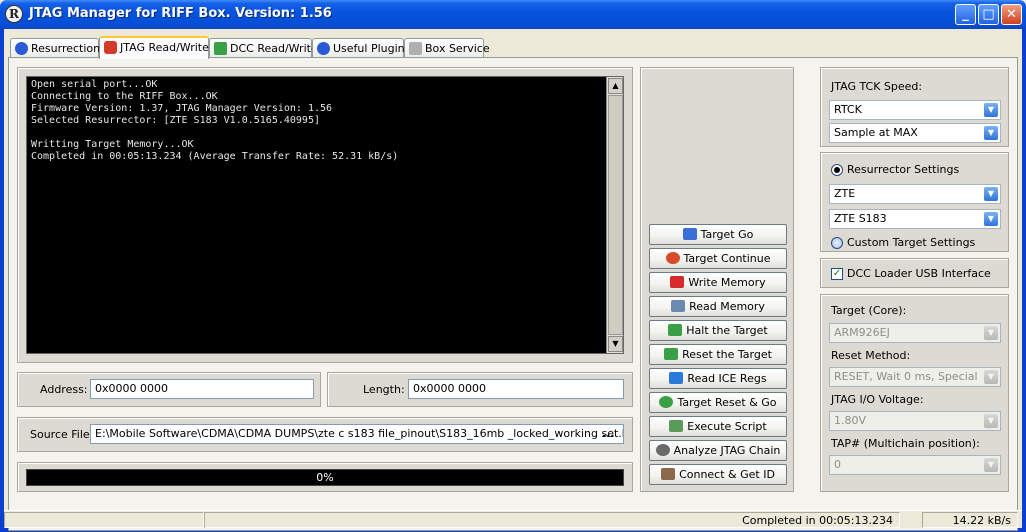 The height and width of the screenshot is (532, 1026). What do you see at coordinates (180, 13) in the screenshot?
I see `window-title: JTAG Manager for RIFF Box. Version: 1.56` at bounding box center [180, 13].